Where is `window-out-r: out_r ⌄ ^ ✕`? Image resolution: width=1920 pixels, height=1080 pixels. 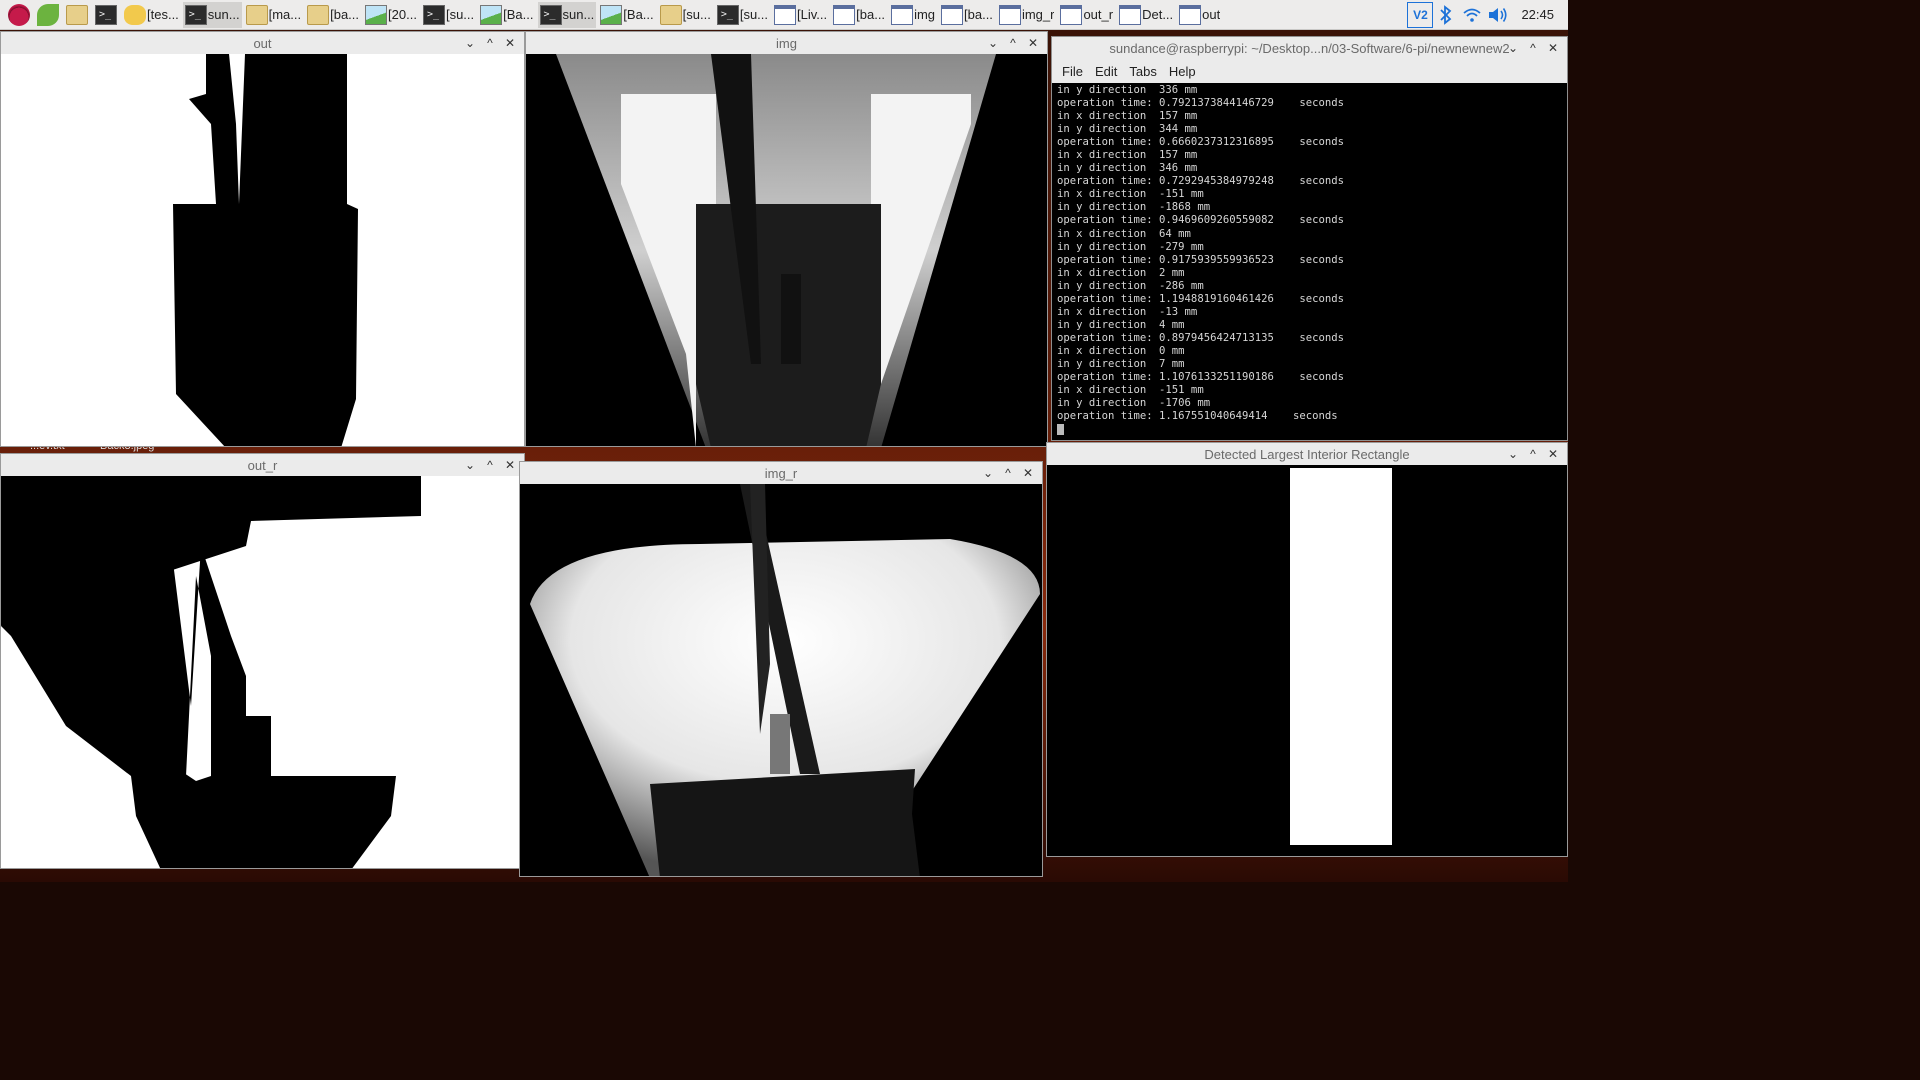
window-out-r: out_r ⌄ ^ ✕ is located at coordinates (262, 661).